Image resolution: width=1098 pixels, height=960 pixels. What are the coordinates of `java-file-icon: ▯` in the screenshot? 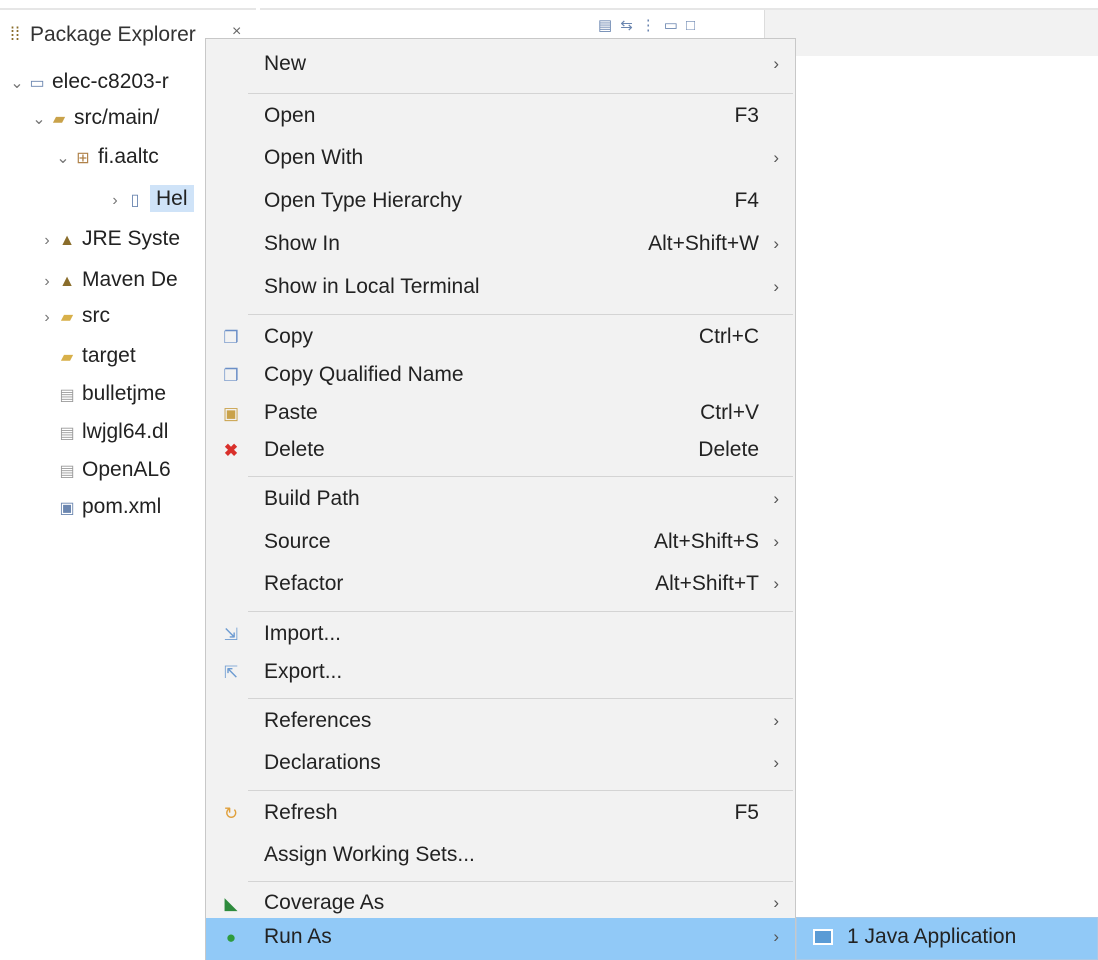 It's located at (135, 200).